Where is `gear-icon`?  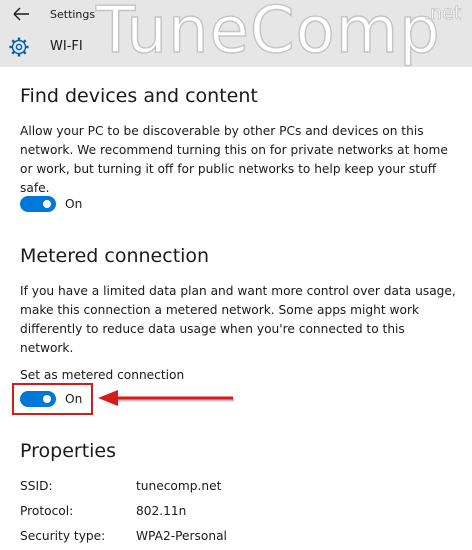
gear-icon is located at coordinates (19, 47).